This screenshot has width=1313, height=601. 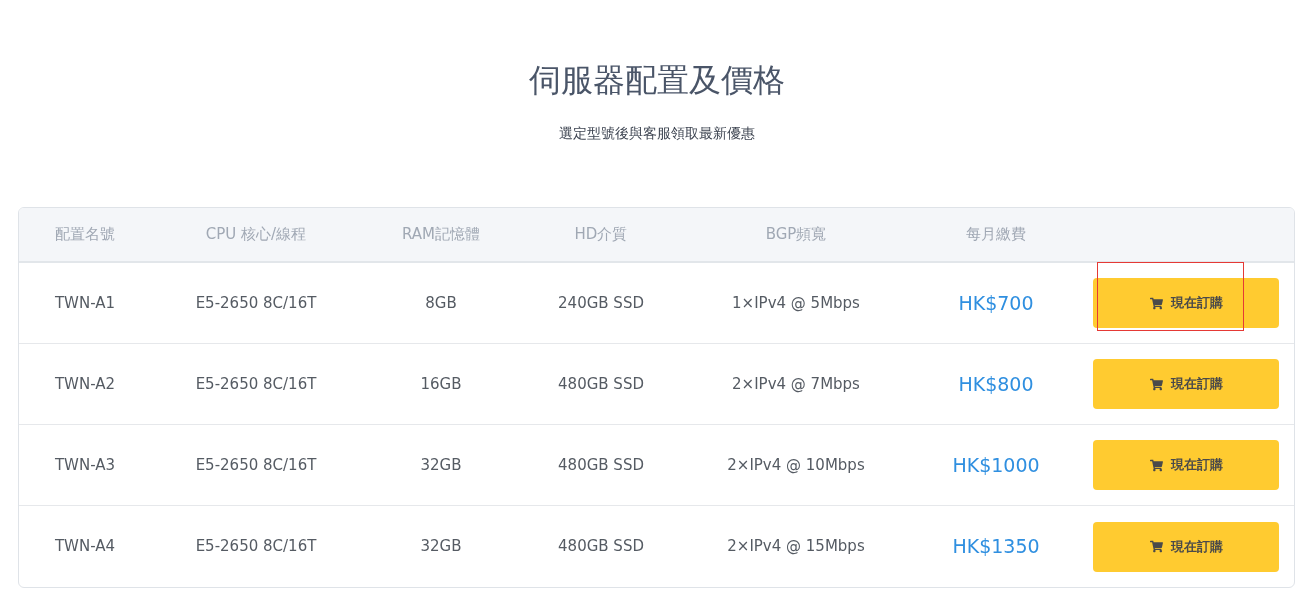 What do you see at coordinates (796, 547) in the screenshot?
I see `table-cell-text: 2×IPv4 @ 15Mbps` at bounding box center [796, 547].